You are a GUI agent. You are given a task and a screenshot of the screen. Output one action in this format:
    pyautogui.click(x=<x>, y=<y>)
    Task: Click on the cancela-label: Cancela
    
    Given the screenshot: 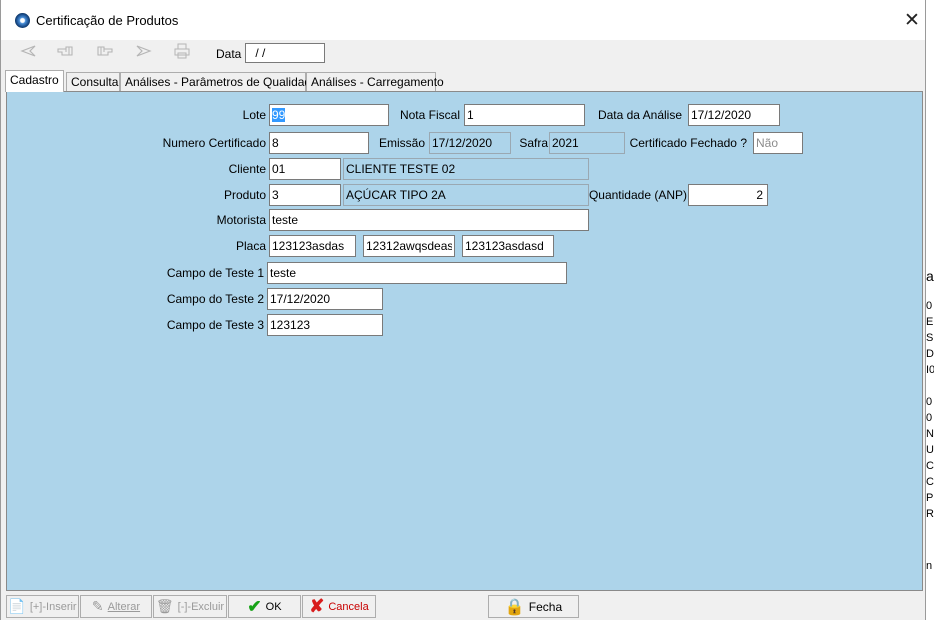 What is the action you would take?
    pyautogui.click(x=348, y=606)
    